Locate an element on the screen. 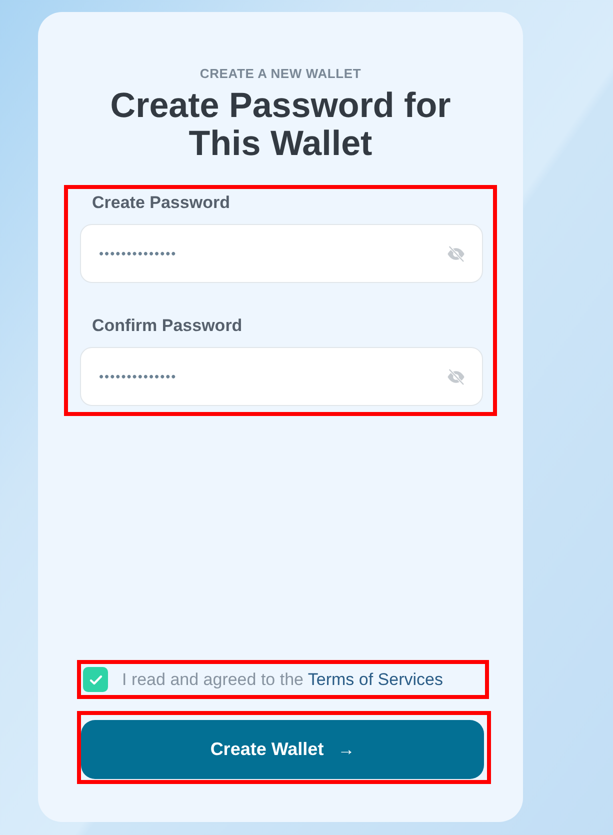  eyebrow-text: CREATE A NEW WALLET is located at coordinates (280, 73).